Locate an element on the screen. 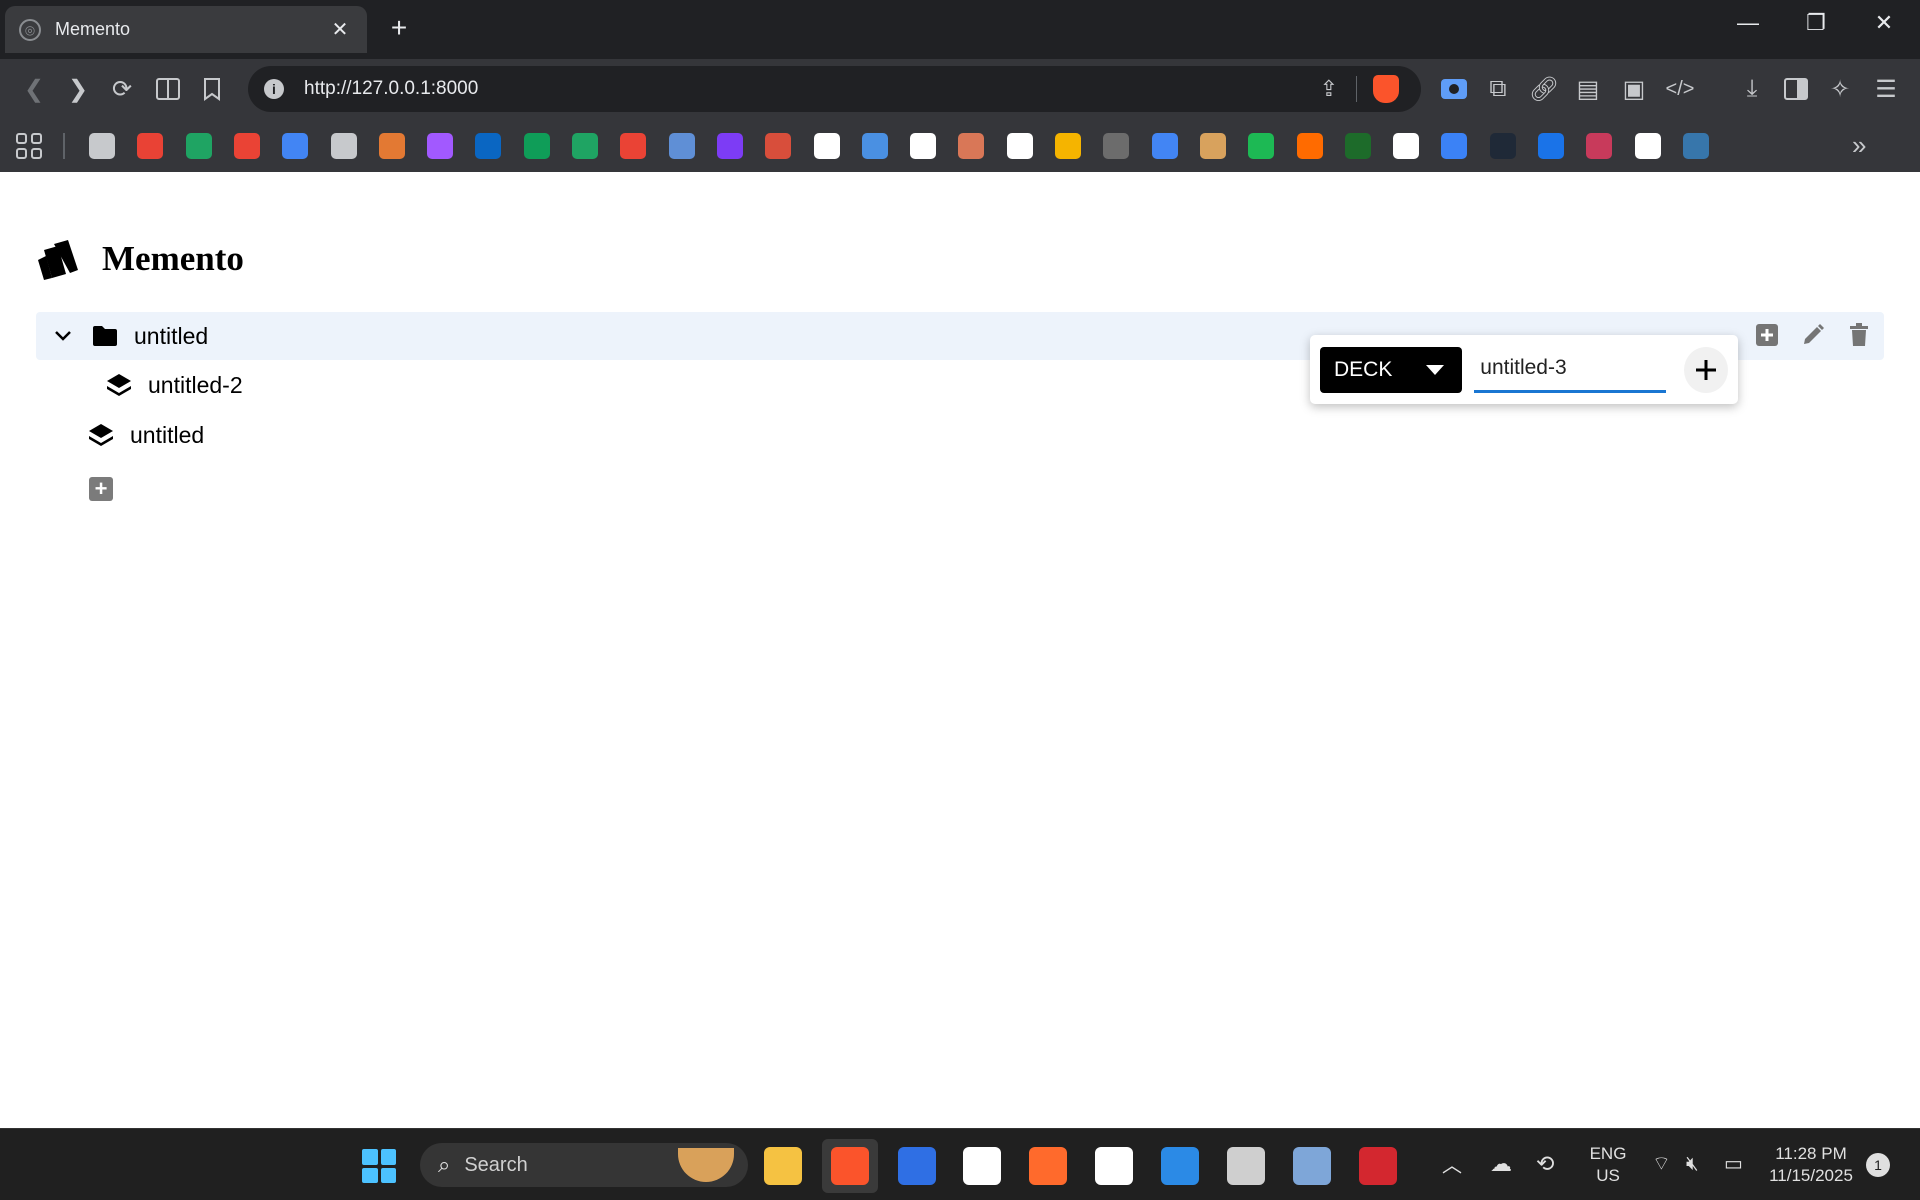 This screenshot has width=1920, height=1200. tab-close-icon: ✕ is located at coordinates (340, 29).